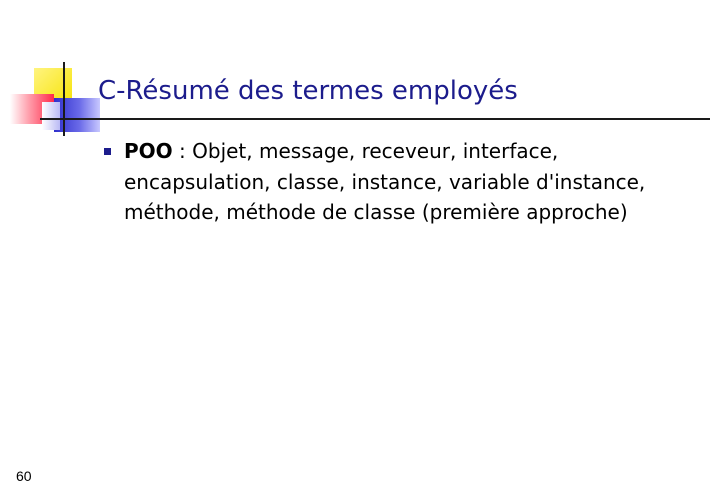 The width and height of the screenshot is (720, 498). Describe the element at coordinates (24, 476) in the screenshot. I see `page-number: 60` at that location.